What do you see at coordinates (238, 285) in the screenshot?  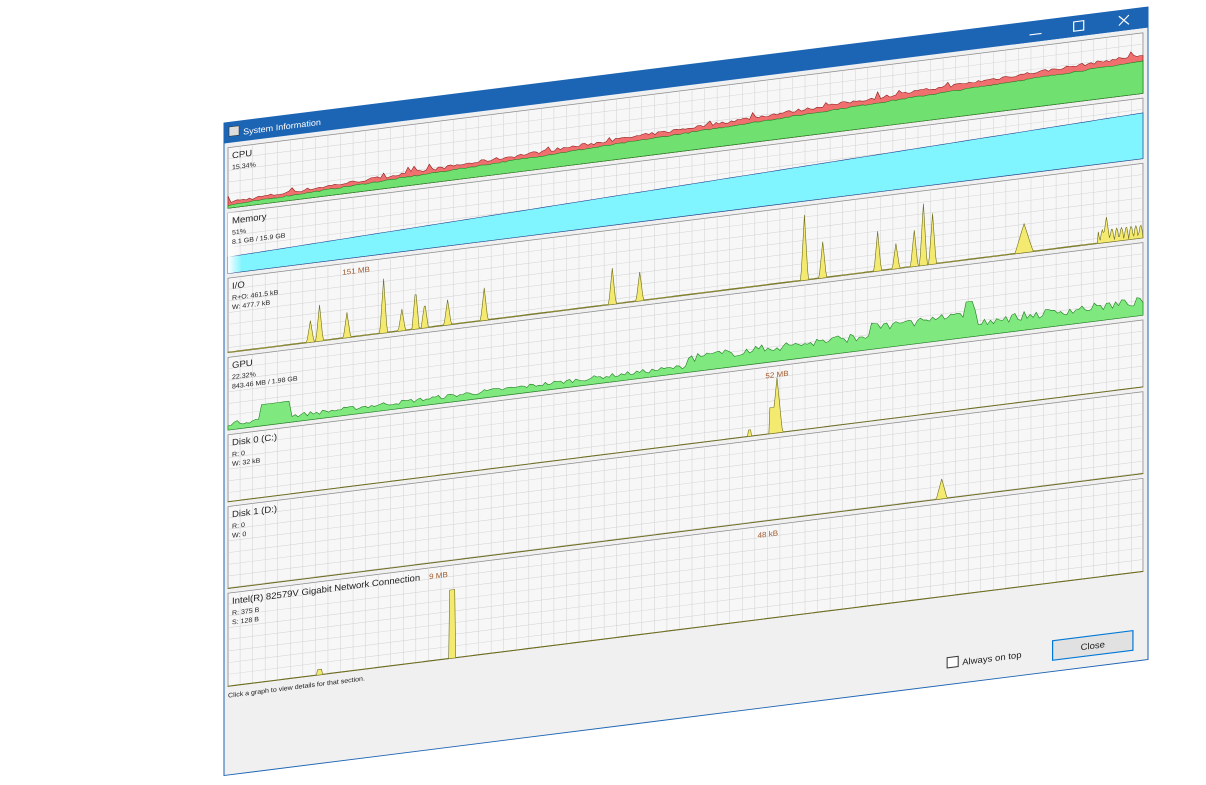 I see `panel-title: I/O` at bounding box center [238, 285].